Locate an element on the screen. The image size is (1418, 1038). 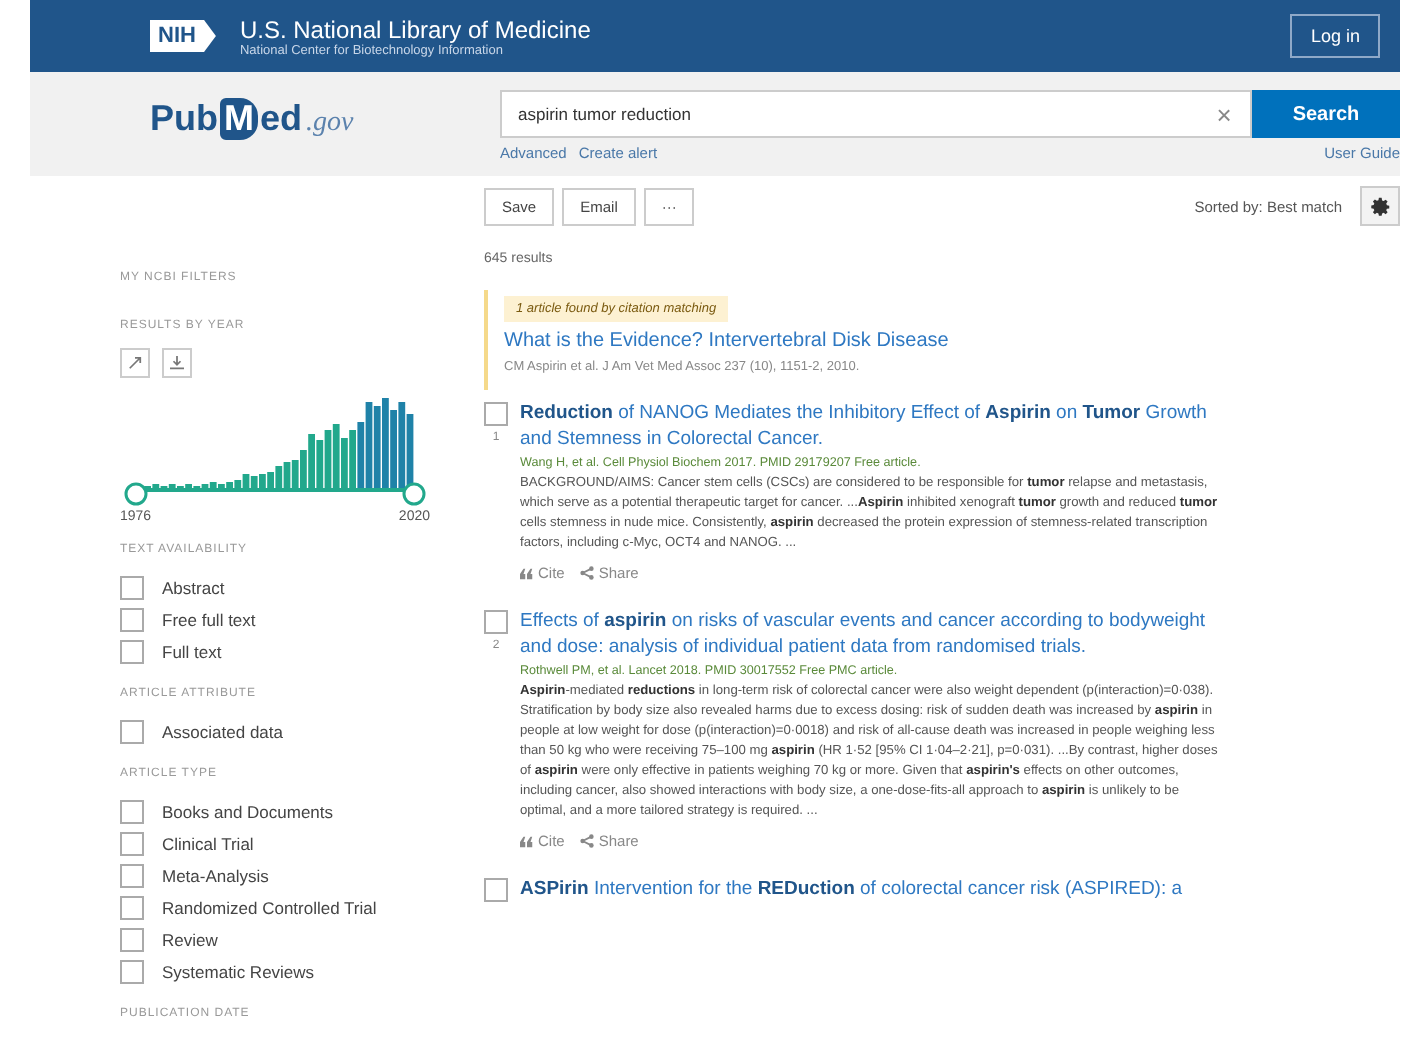
filter-label: Review is located at coordinates (190, 940).